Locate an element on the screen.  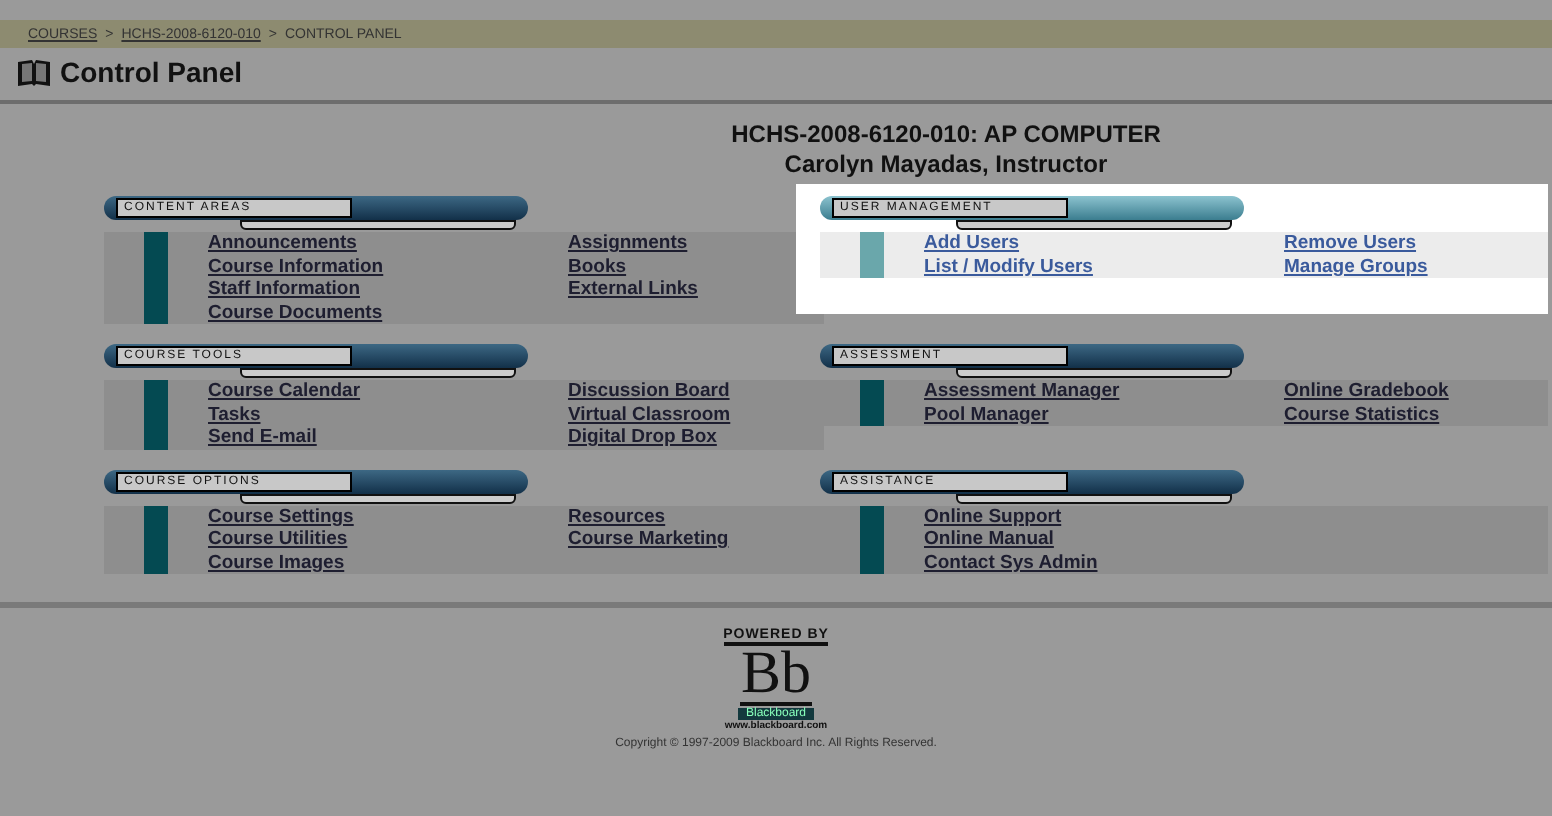
section-link: Course Utilities is located at coordinates (388, 539).